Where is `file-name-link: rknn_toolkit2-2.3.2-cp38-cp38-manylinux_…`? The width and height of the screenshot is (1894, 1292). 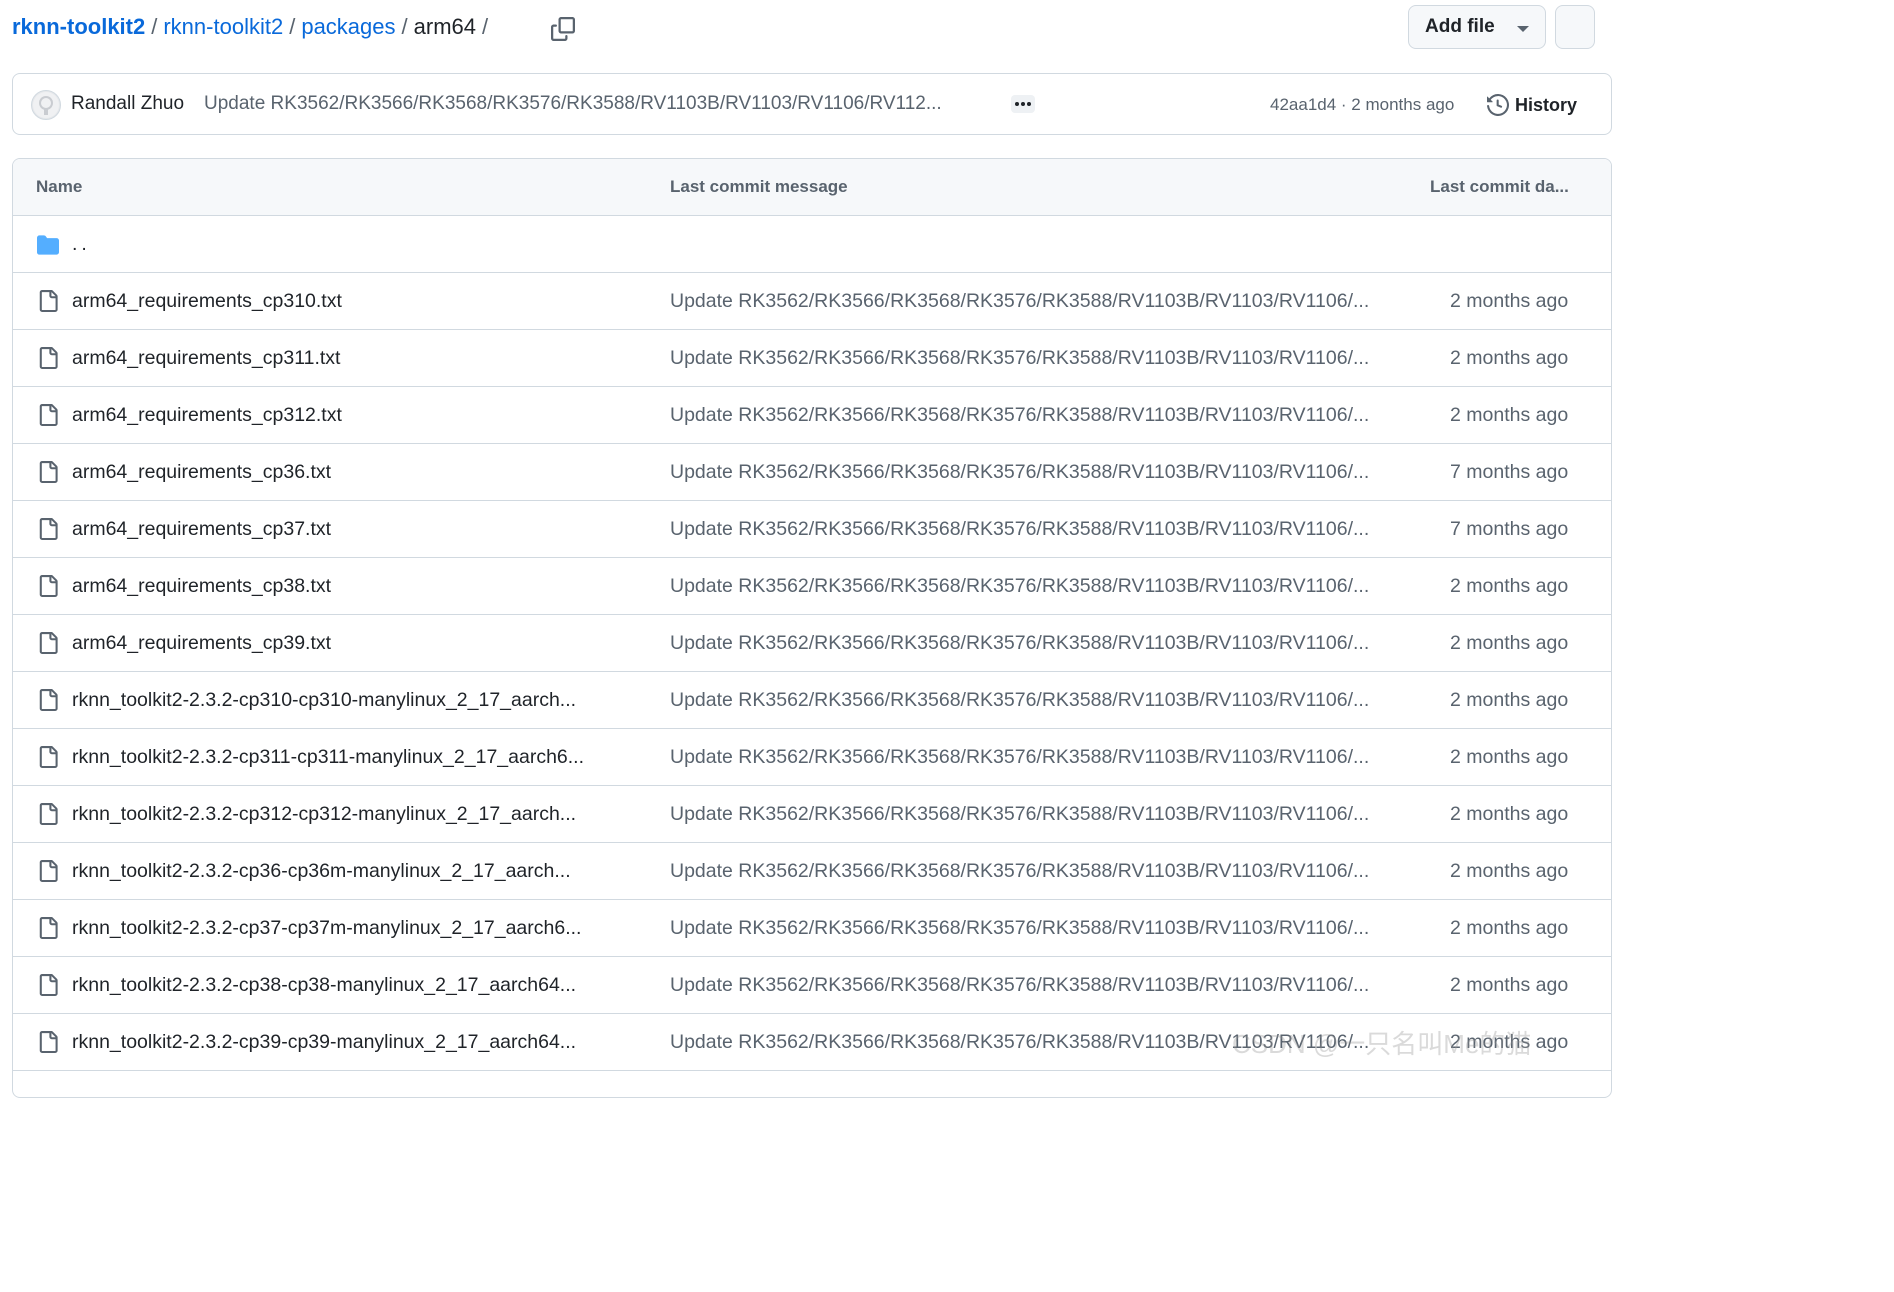 file-name-link: rknn_toolkit2-2.3.2-cp38-cp38-manylinux_… is located at coordinates (352, 985).